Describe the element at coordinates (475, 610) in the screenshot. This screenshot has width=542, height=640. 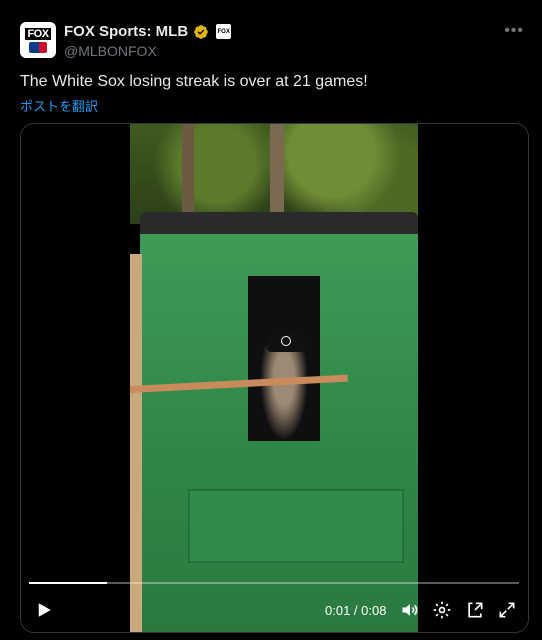
I see `docked-player-icon` at that location.